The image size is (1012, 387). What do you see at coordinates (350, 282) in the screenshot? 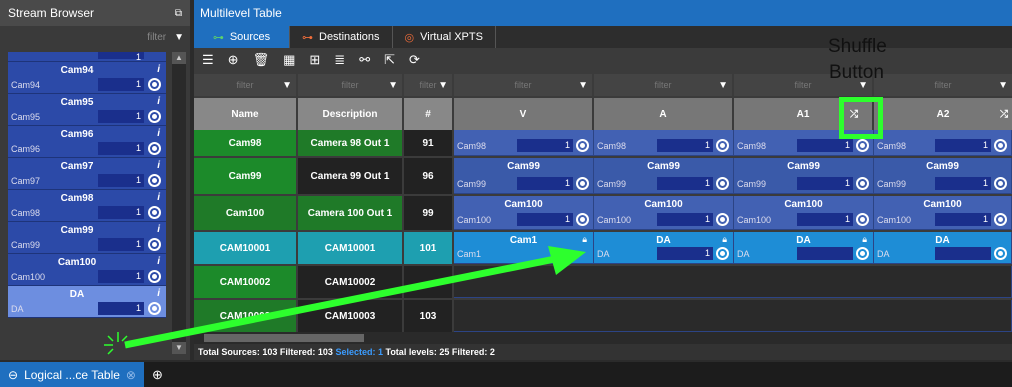
I see `row-cam10002-desc: CAM10002` at bounding box center [350, 282].